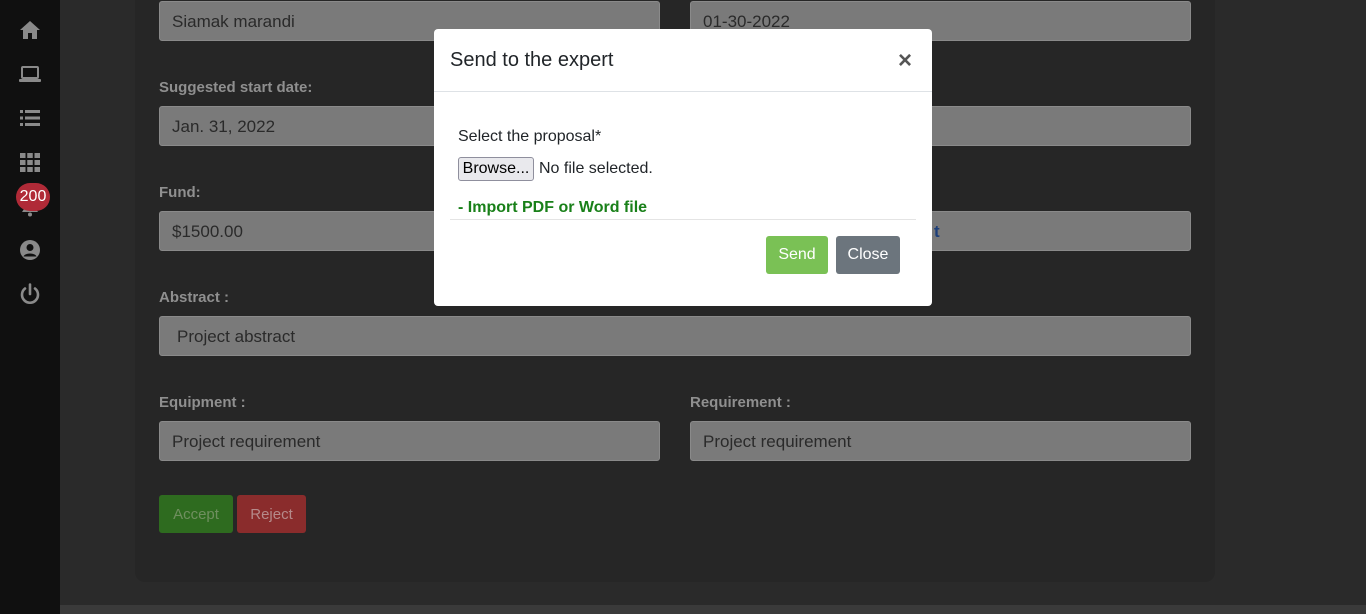  I want to click on import-hint: - Import PDF or Word file, so click(553, 207).